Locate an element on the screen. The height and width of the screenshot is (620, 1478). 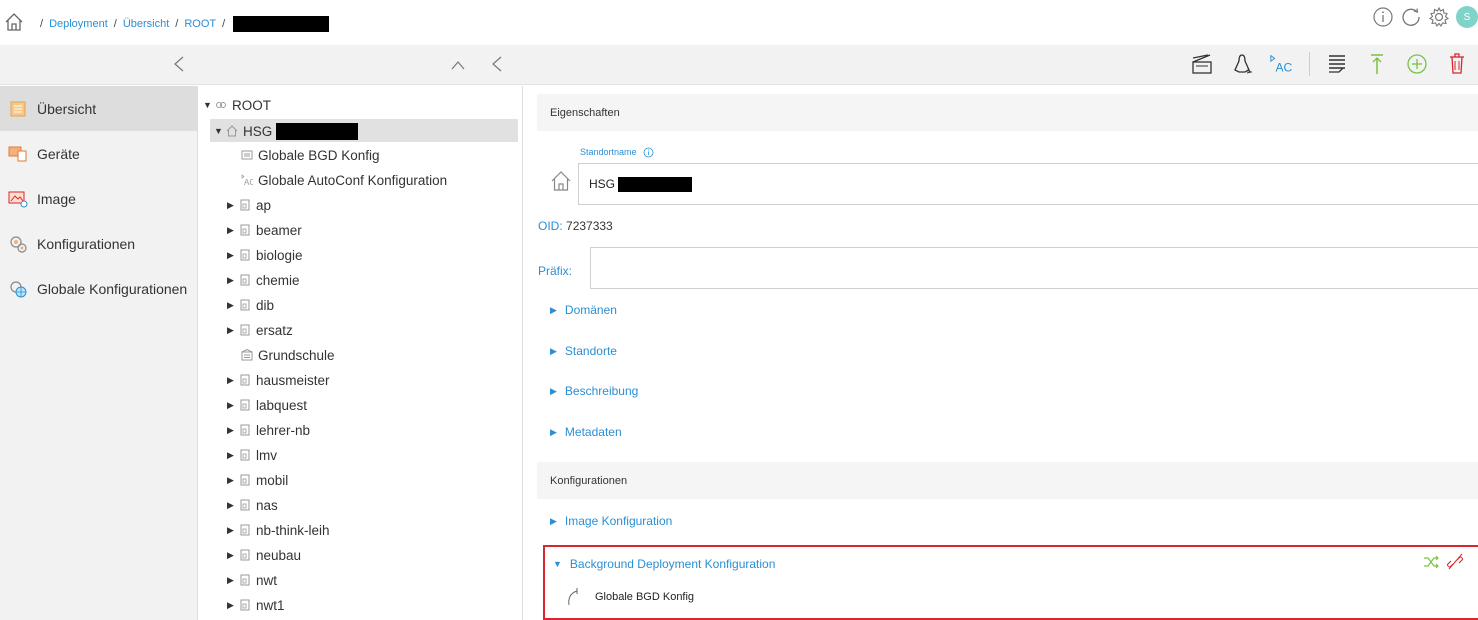
sidebar-item-geraete: Geräte is located at coordinates (98, 153).